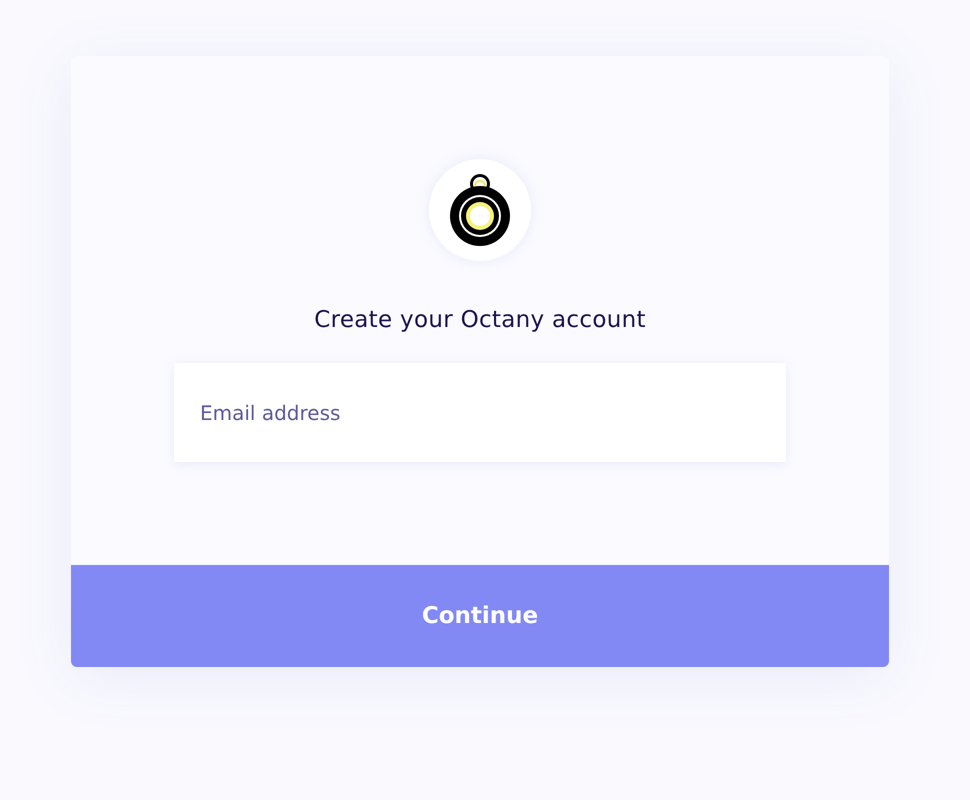 The image size is (970, 800). Describe the element at coordinates (480, 616) in the screenshot. I see `continue-button: Continue` at that location.